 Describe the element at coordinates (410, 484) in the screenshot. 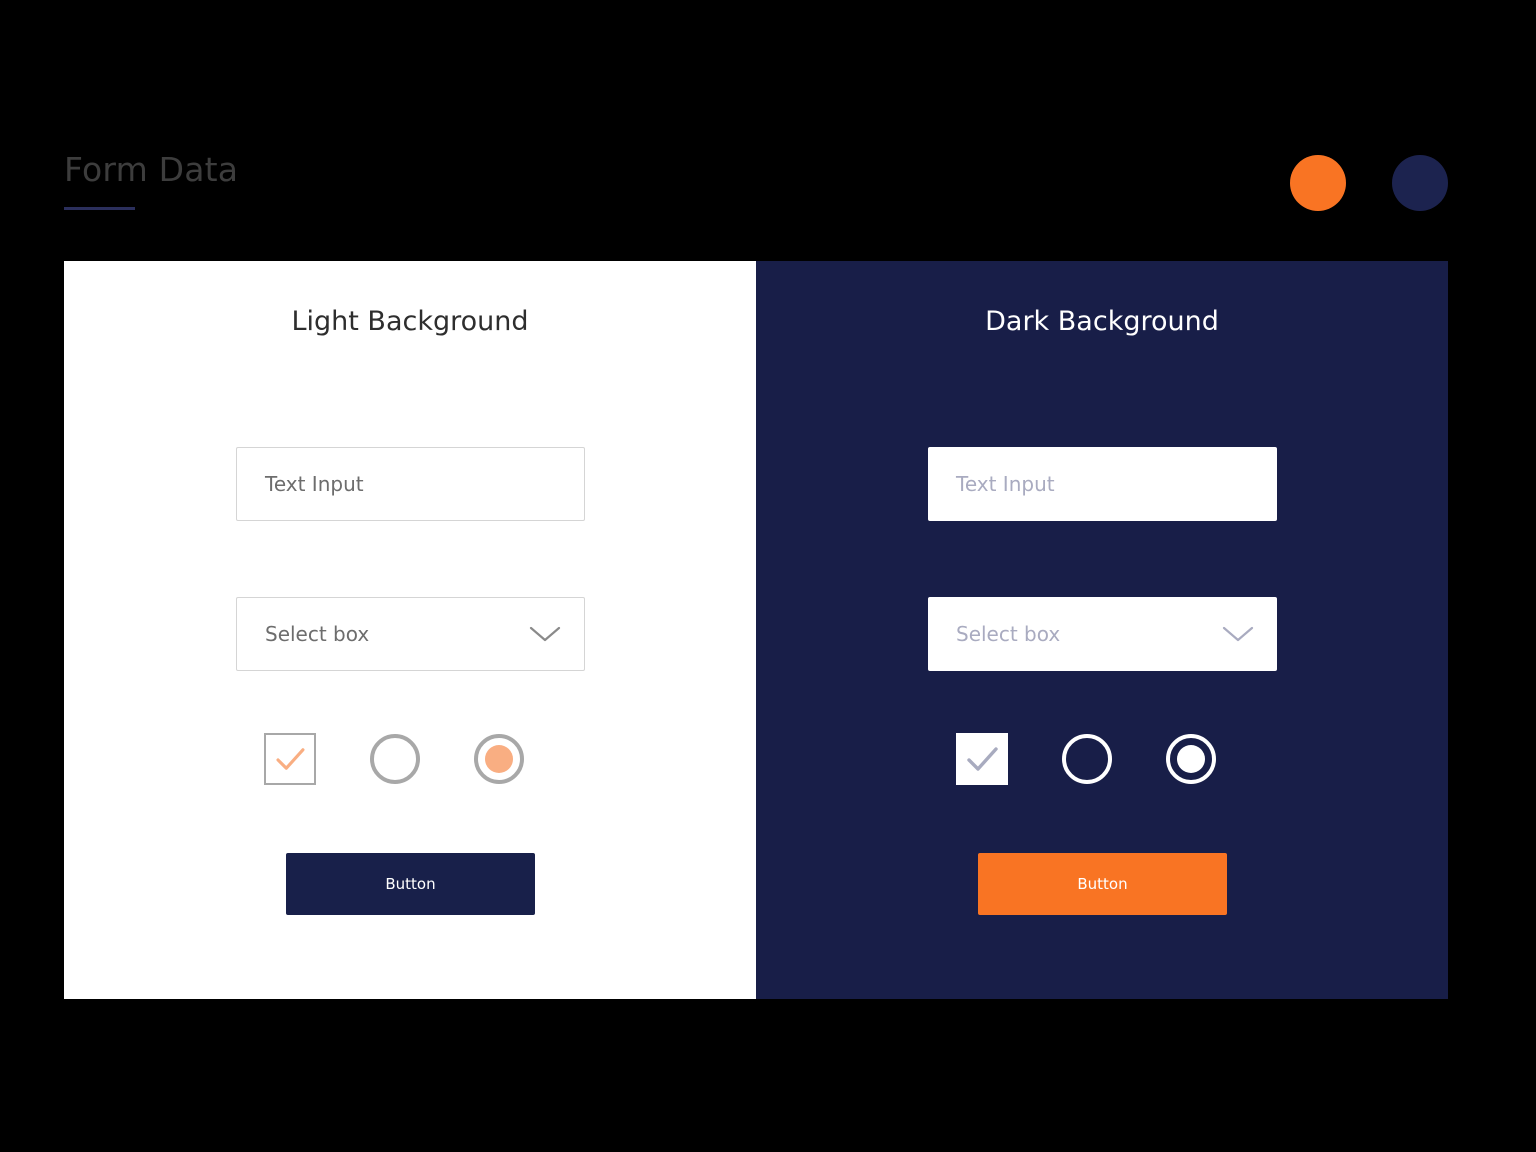

I see `light-text-input: Text Input` at that location.